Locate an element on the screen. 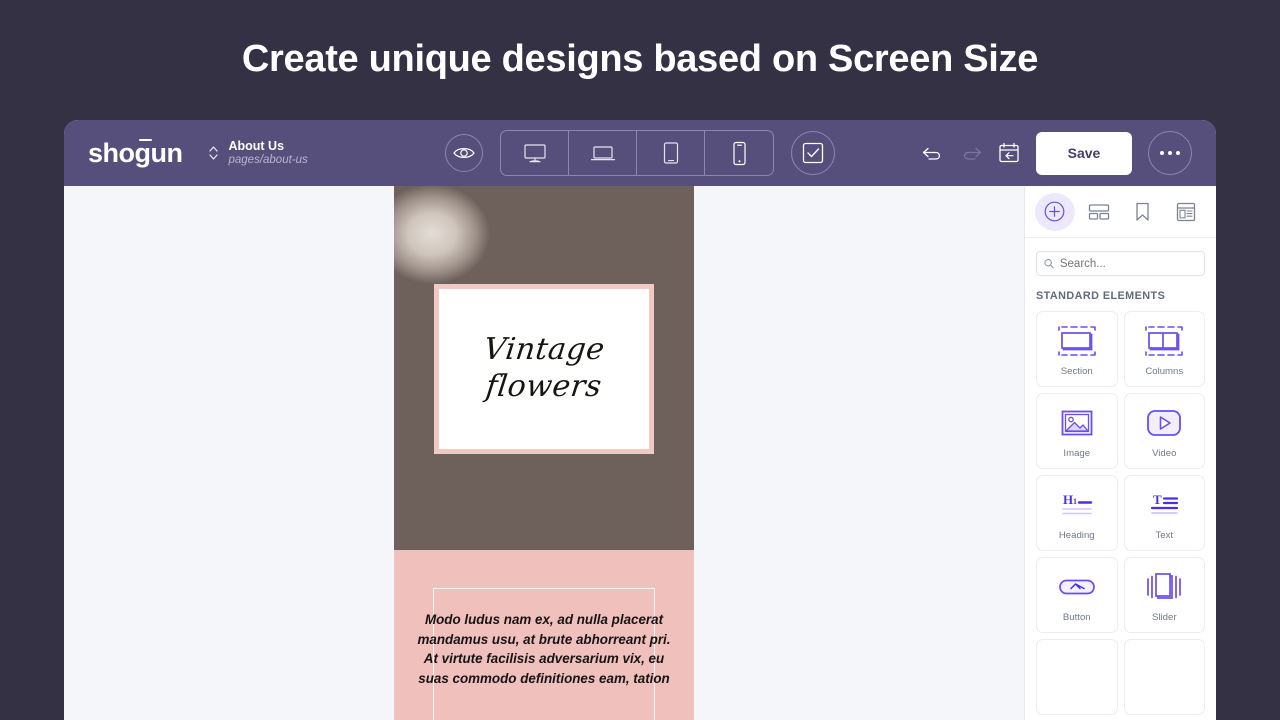 Image resolution: width=1280 pixels, height=720 pixels. panel-tab-bar is located at coordinates (1120, 212).